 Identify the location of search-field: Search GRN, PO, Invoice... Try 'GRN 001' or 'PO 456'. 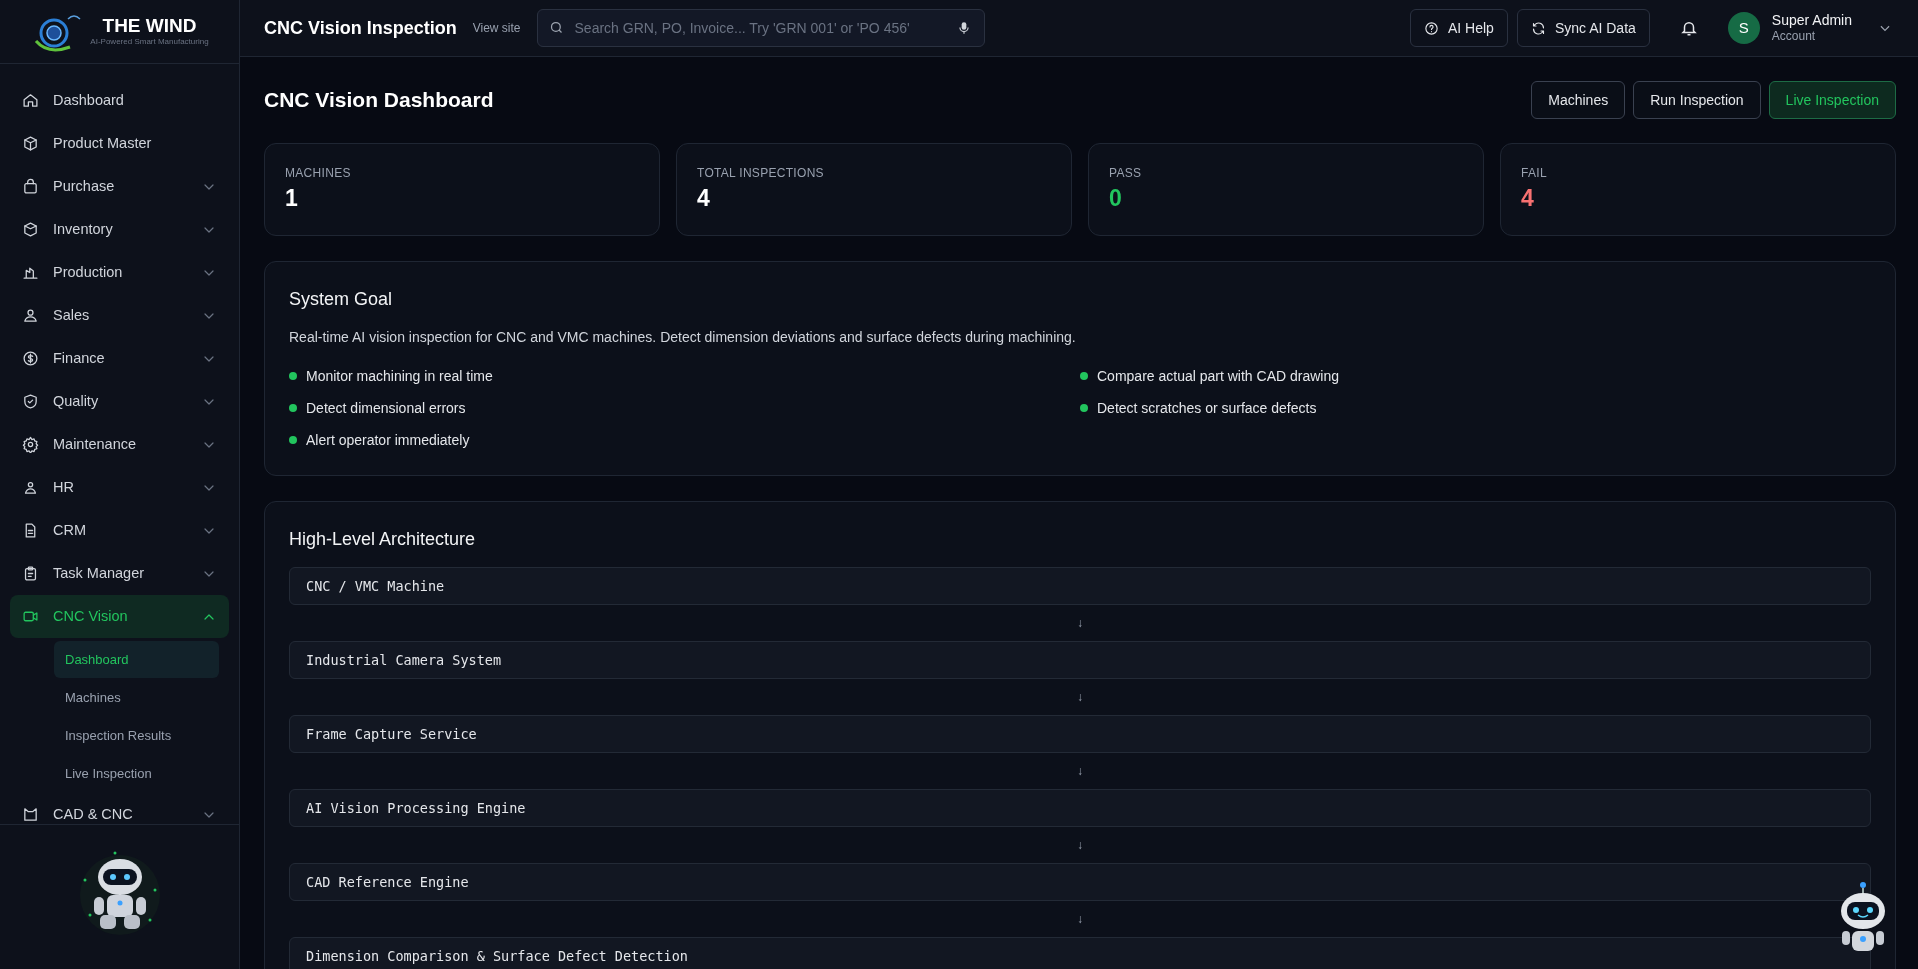
(760, 28).